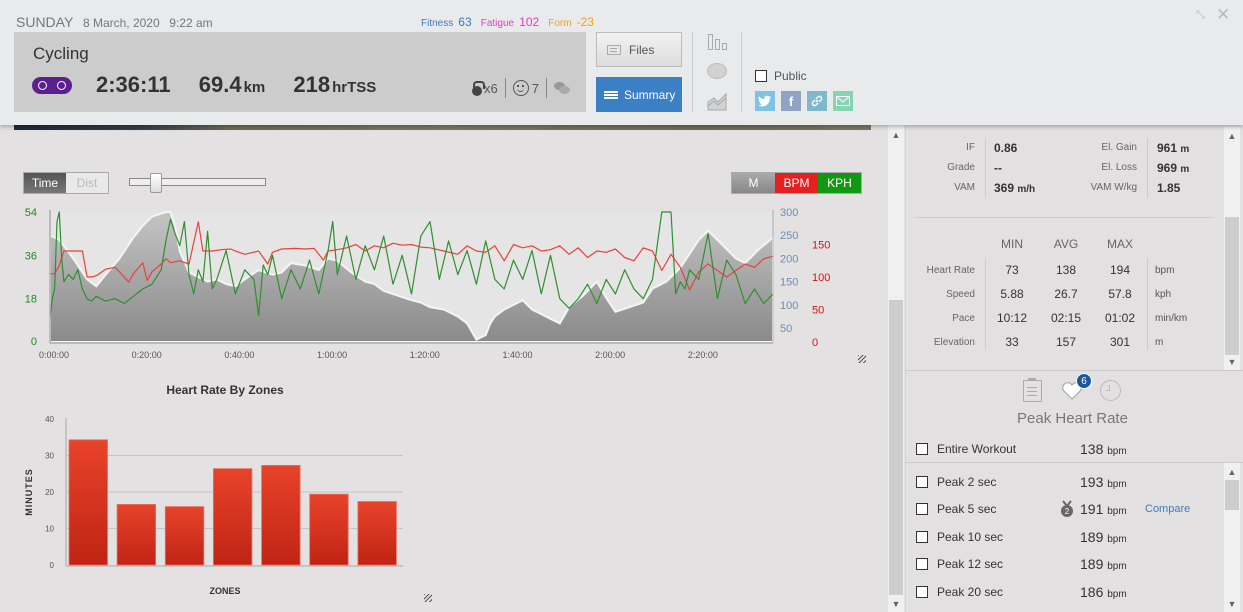  Describe the element at coordinates (639, 94) in the screenshot. I see `summary-button: Summary` at that location.